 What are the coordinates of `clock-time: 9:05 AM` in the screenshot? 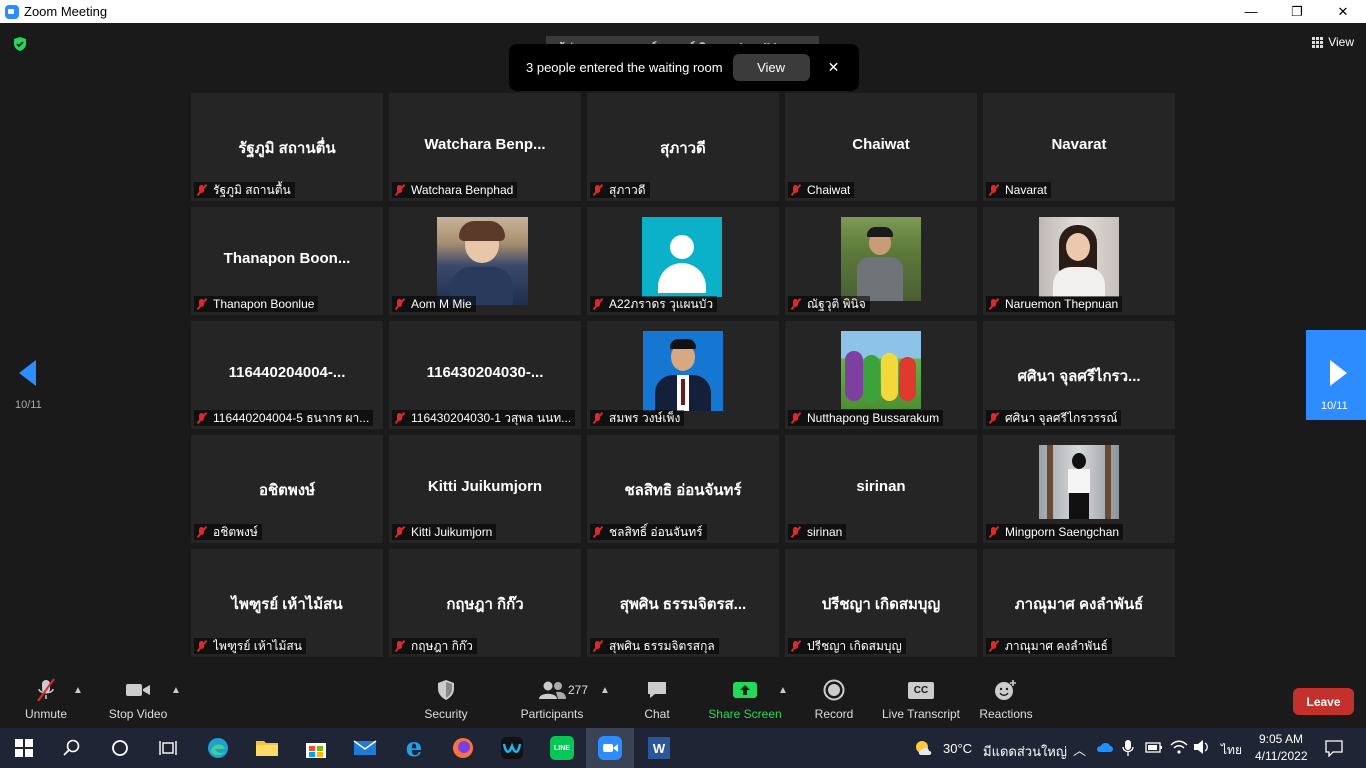 It's located at (1281, 739).